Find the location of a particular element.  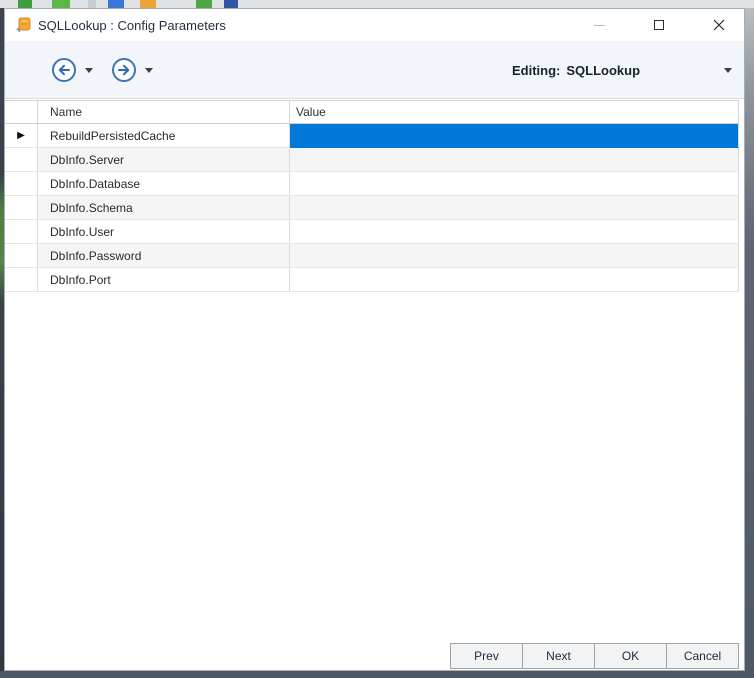

param-name-cell: DbInfo.Schema is located at coordinates (164, 208).